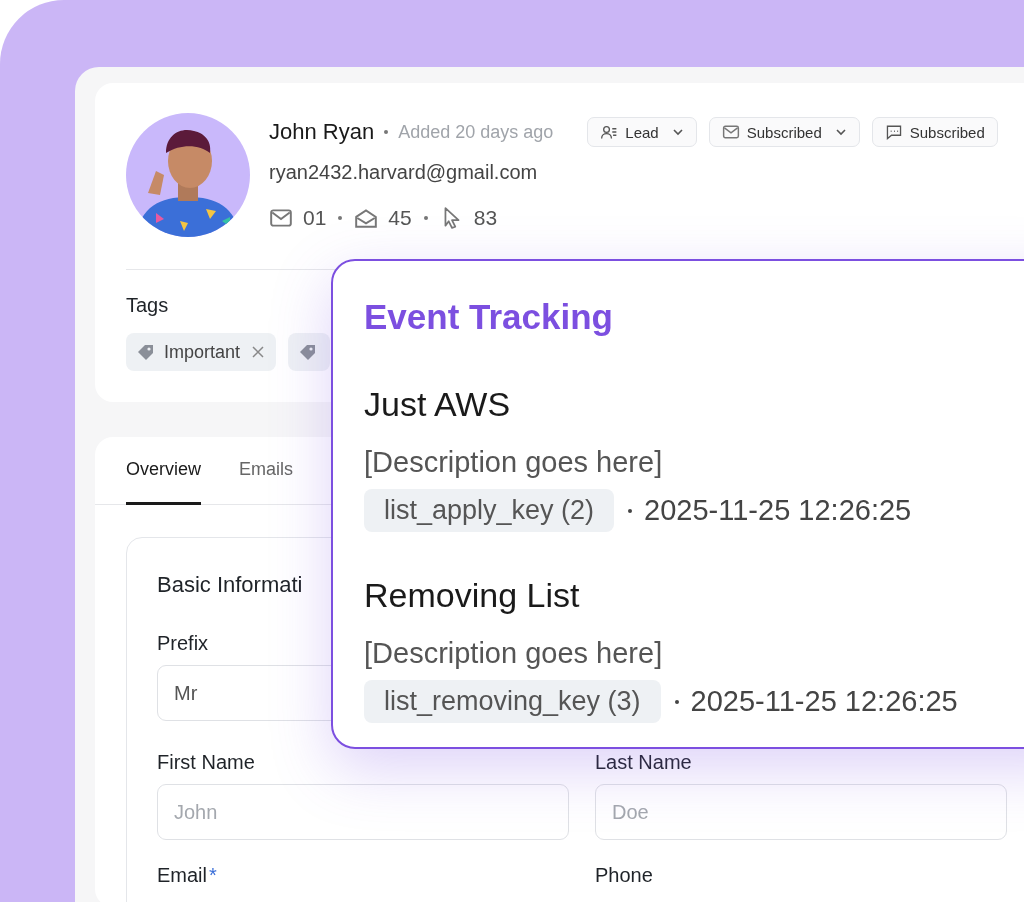  What do you see at coordinates (801, 812) in the screenshot?
I see `input-field: Doe` at bounding box center [801, 812].